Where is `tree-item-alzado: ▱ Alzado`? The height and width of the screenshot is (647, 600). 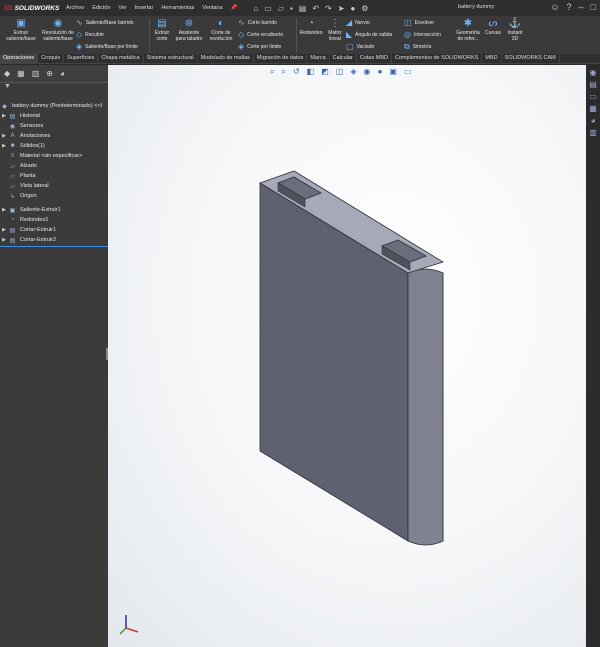 tree-item-alzado: ▱ Alzado is located at coordinates (18, 166).